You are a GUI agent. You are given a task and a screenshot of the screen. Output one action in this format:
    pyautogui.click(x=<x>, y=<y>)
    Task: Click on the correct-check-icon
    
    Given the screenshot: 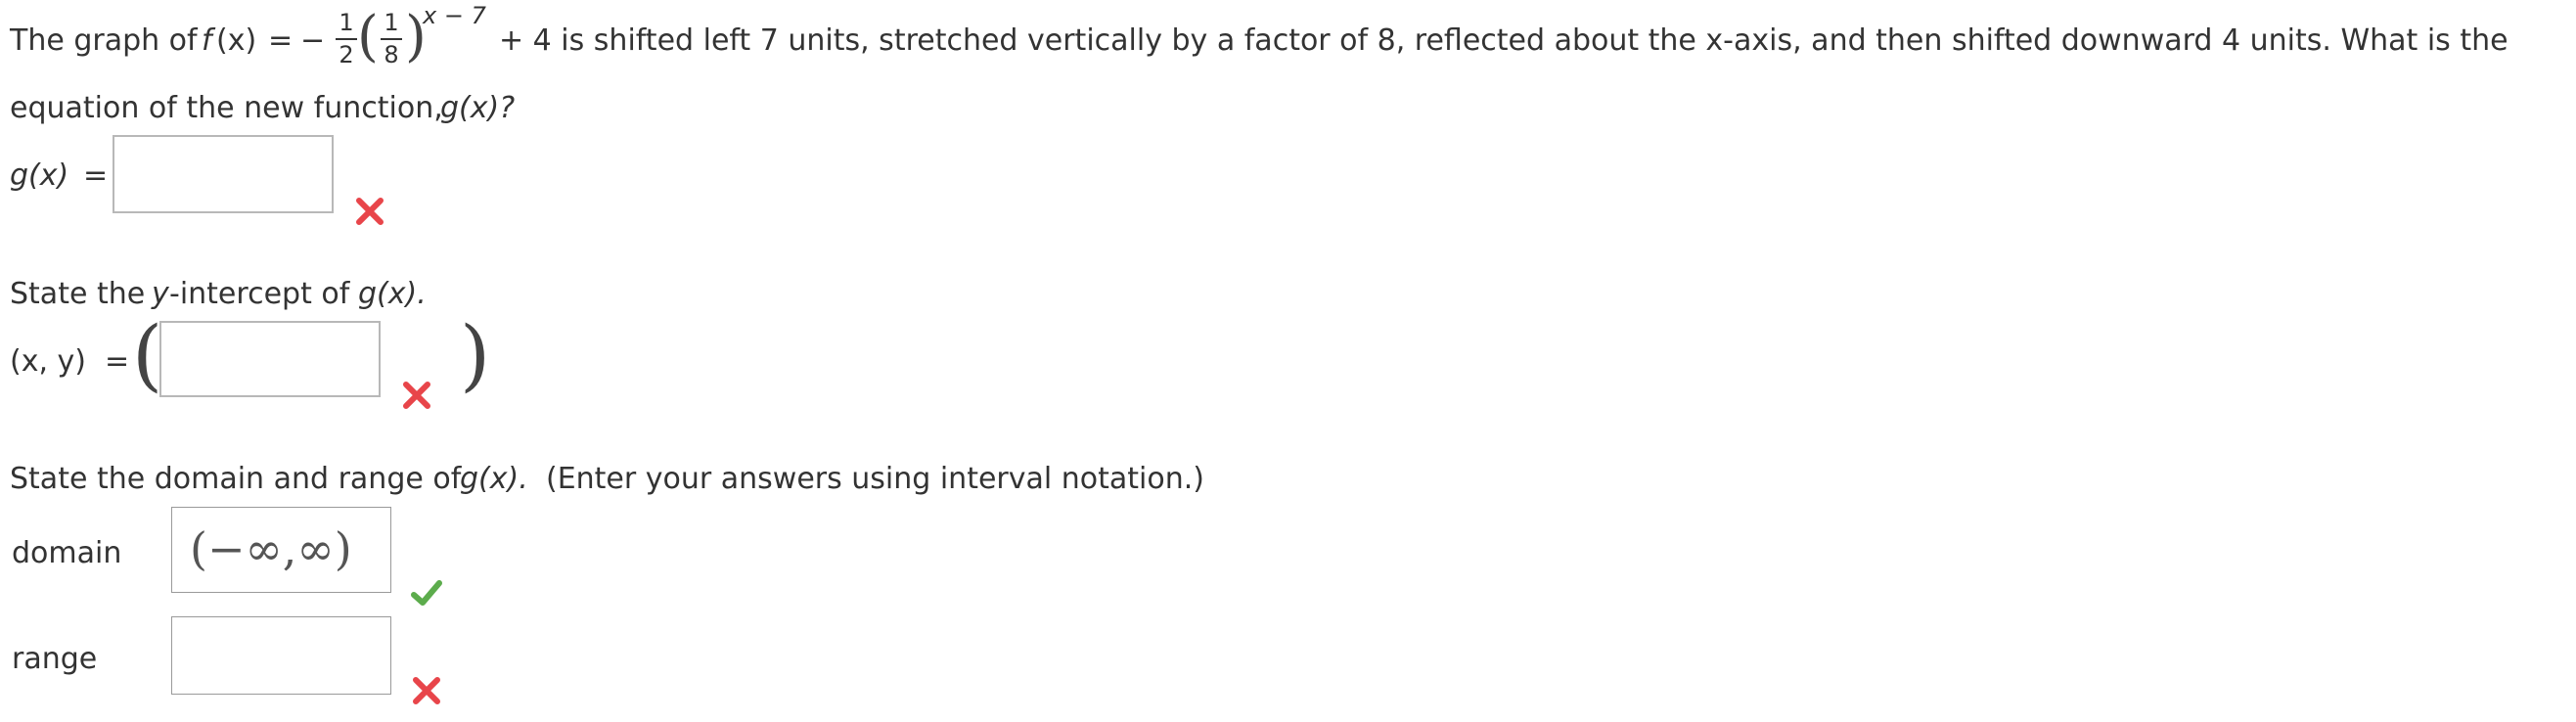 What is the action you would take?
    pyautogui.click(x=426, y=593)
    